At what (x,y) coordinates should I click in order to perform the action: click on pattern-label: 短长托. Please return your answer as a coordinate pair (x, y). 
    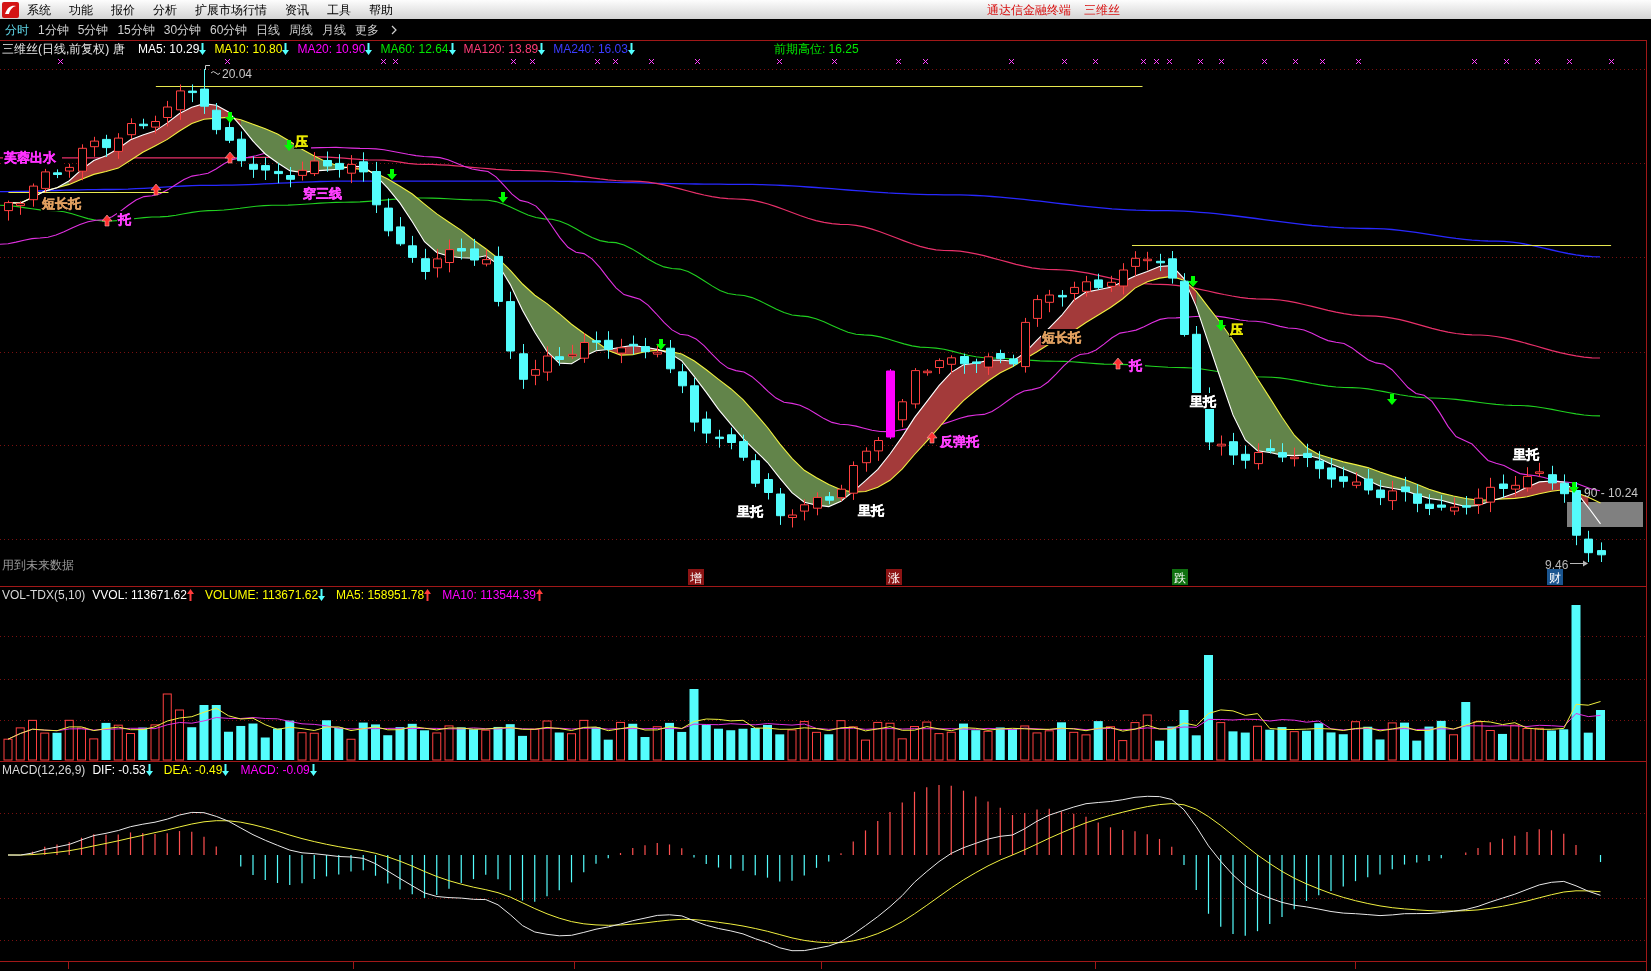
    Looking at the image, I should click on (61, 203).